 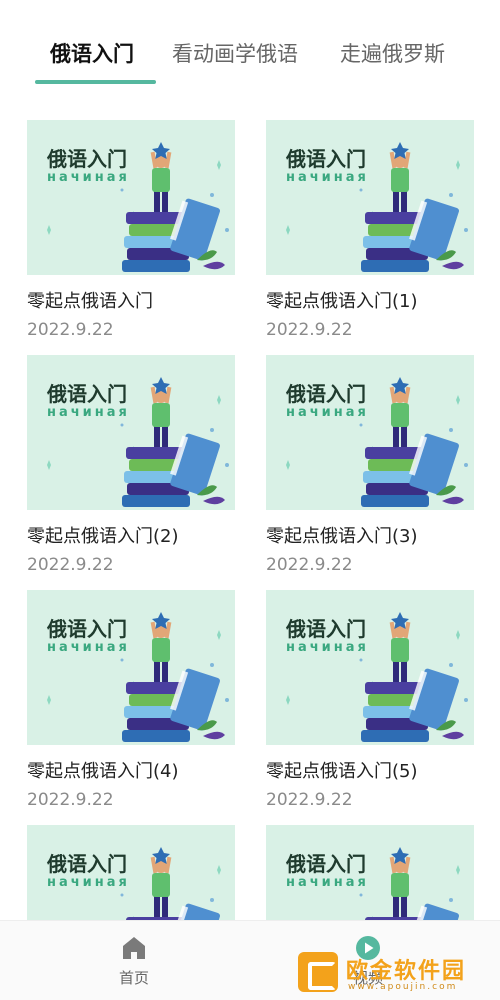 I want to click on course-card: 俄语入门 начиная 零起点俄语入门(5) 2022.9.22, so click(x=370, y=700).